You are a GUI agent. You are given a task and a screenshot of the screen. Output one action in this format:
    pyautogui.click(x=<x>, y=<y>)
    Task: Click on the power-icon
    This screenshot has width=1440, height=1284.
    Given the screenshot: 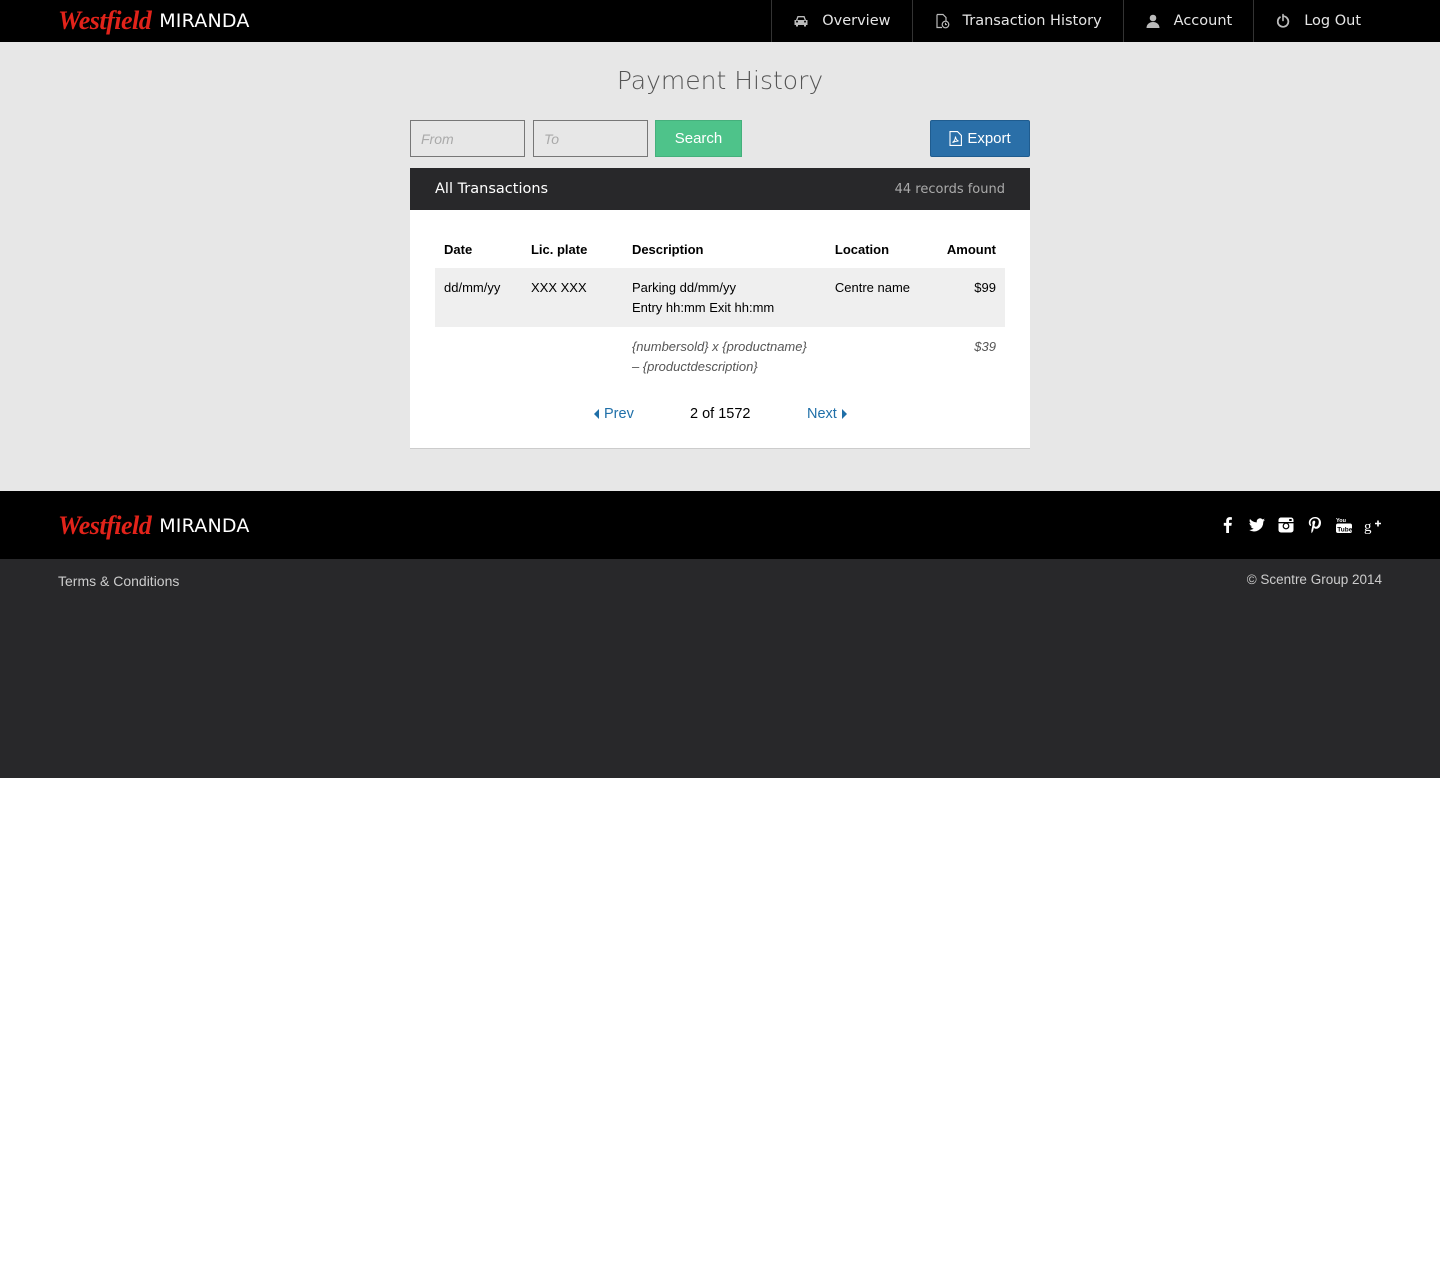 What is the action you would take?
    pyautogui.click(x=1283, y=21)
    